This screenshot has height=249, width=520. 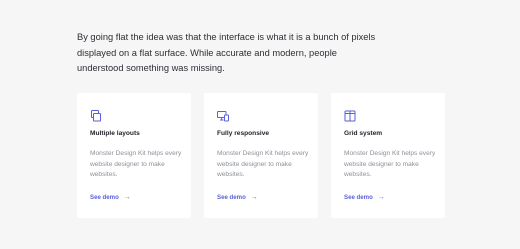 What do you see at coordinates (243, 133) in the screenshot?
I see `card-title: Fully responsive` at bounding box center [243, 133].